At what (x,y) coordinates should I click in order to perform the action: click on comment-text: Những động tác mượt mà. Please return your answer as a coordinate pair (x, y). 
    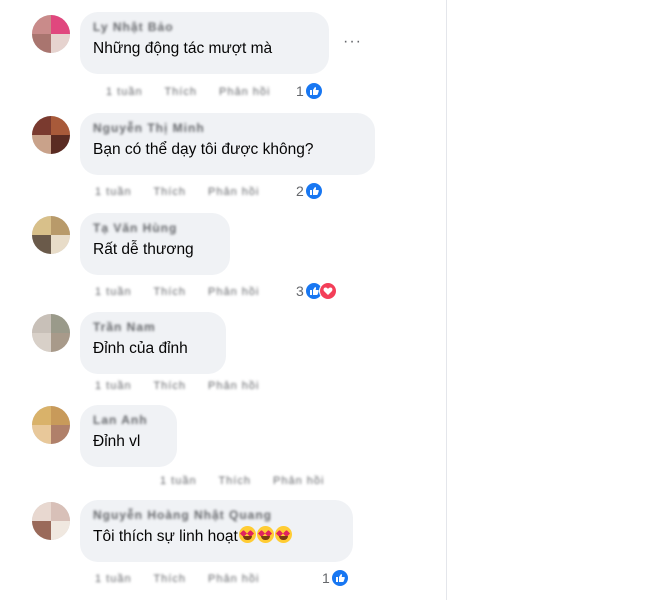
    Looking at the image, I should click on (183, 48).